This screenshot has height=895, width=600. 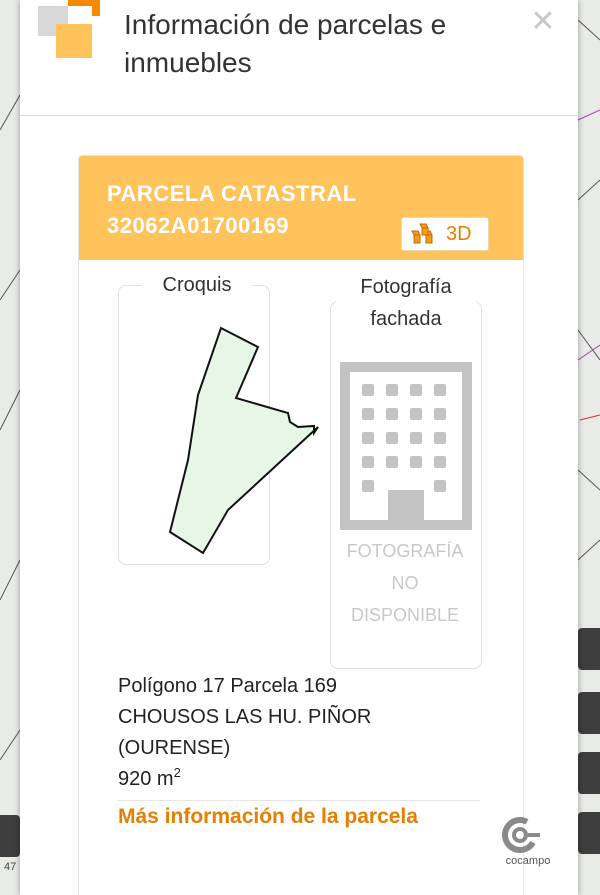 What do you see at coordinates (69, 29) in the screenshot?
I see `squares-logo-icon` at bounding box center [69, 29].